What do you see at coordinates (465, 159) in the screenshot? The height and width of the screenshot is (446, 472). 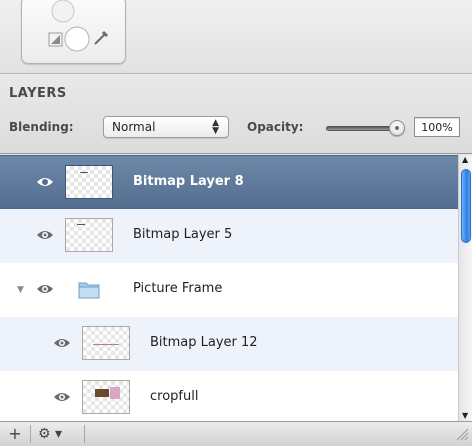 I see `scroll-up-icon: ▲` at bounding box center [465, 159].